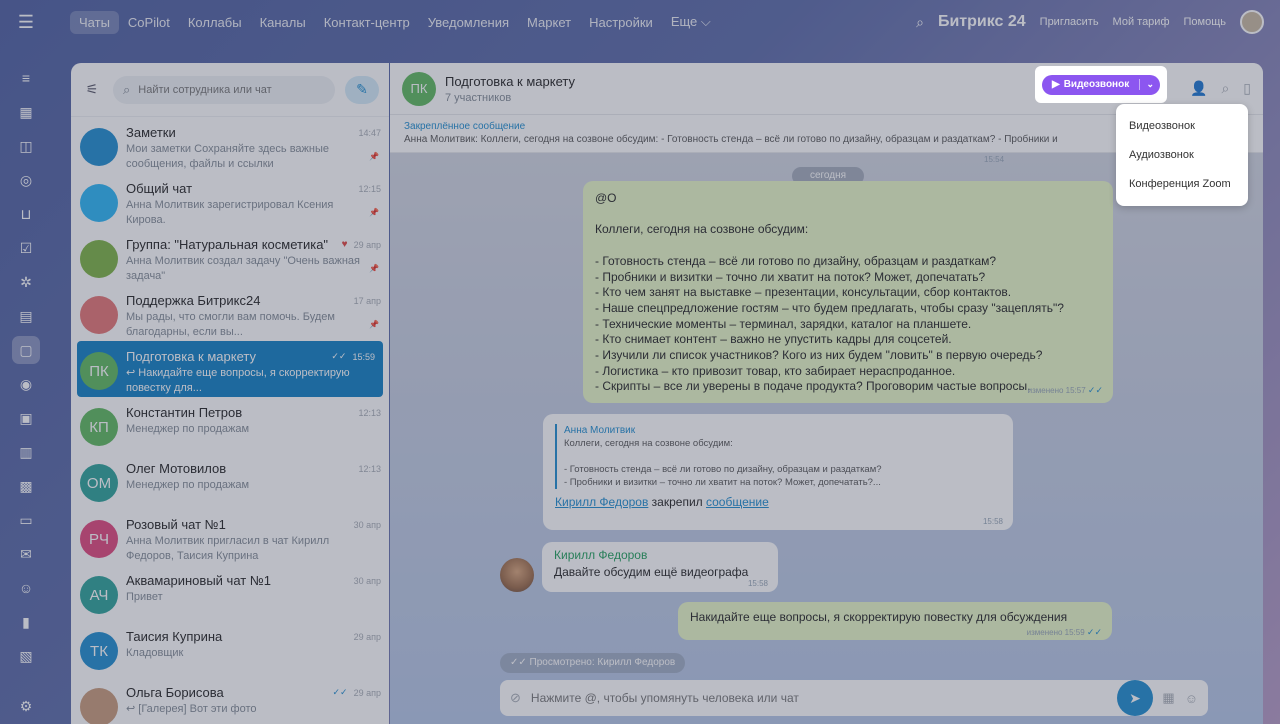  I want to click on mail-icon: ✉, so click(26, 554).